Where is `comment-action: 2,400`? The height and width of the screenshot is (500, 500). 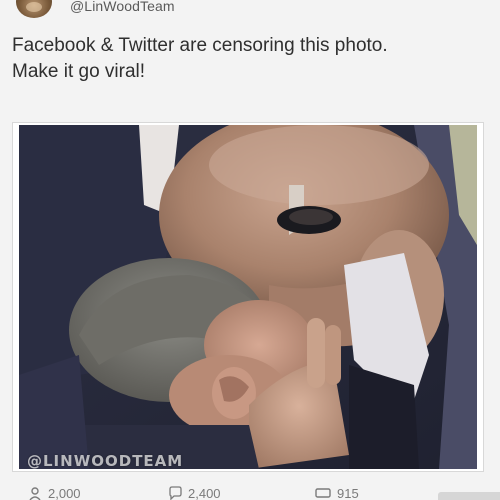
comment-action: 2,400 is located at coordinates (194, 493).